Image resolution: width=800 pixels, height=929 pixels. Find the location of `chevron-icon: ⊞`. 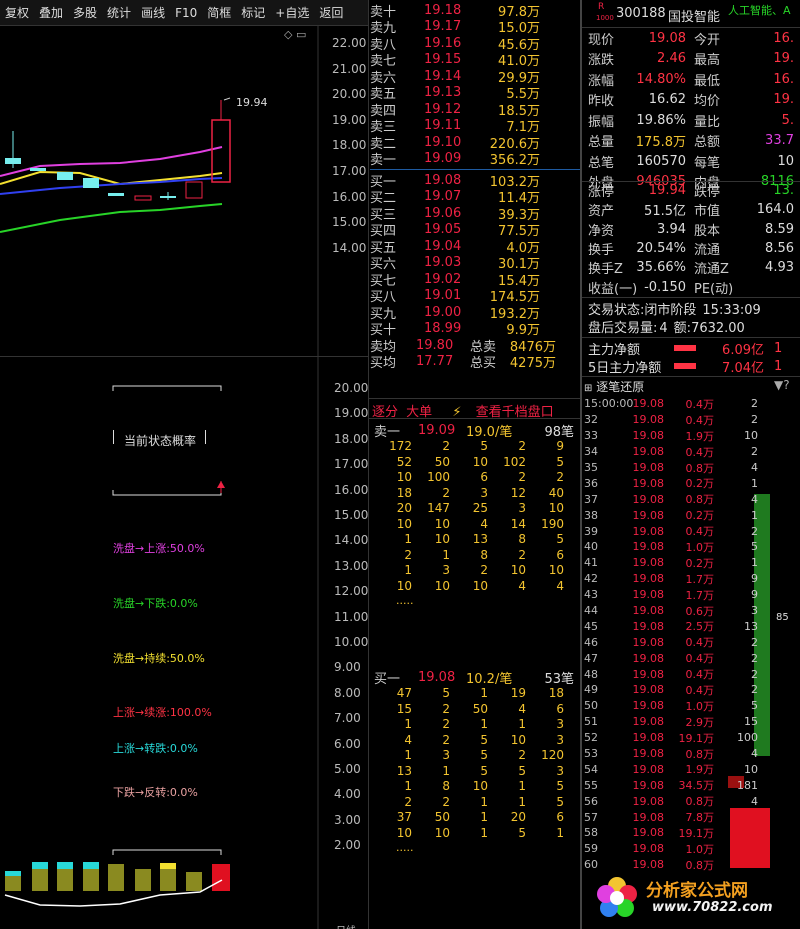

chevron-icon: ⊞ is located at coordinates (588, 388).